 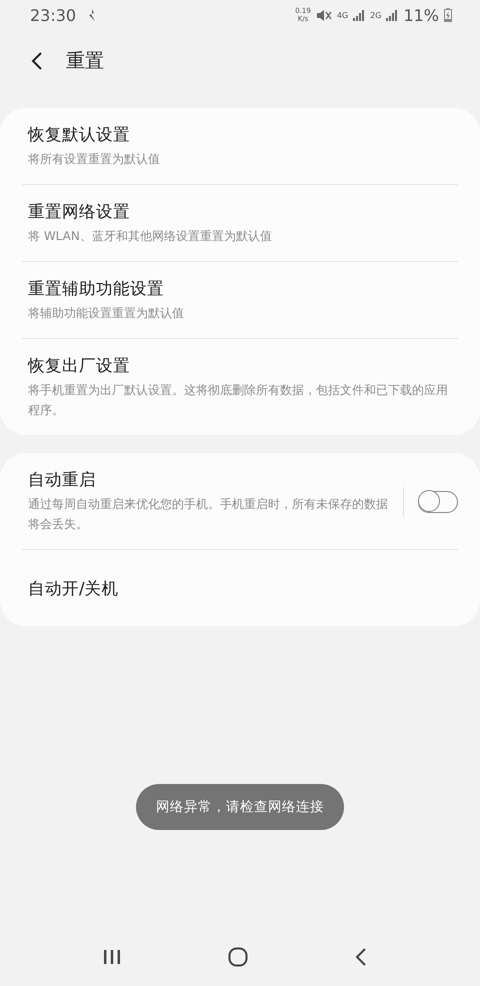 I want to click on setting-title: 恢复出厂设置, so click(x=243, y=366).